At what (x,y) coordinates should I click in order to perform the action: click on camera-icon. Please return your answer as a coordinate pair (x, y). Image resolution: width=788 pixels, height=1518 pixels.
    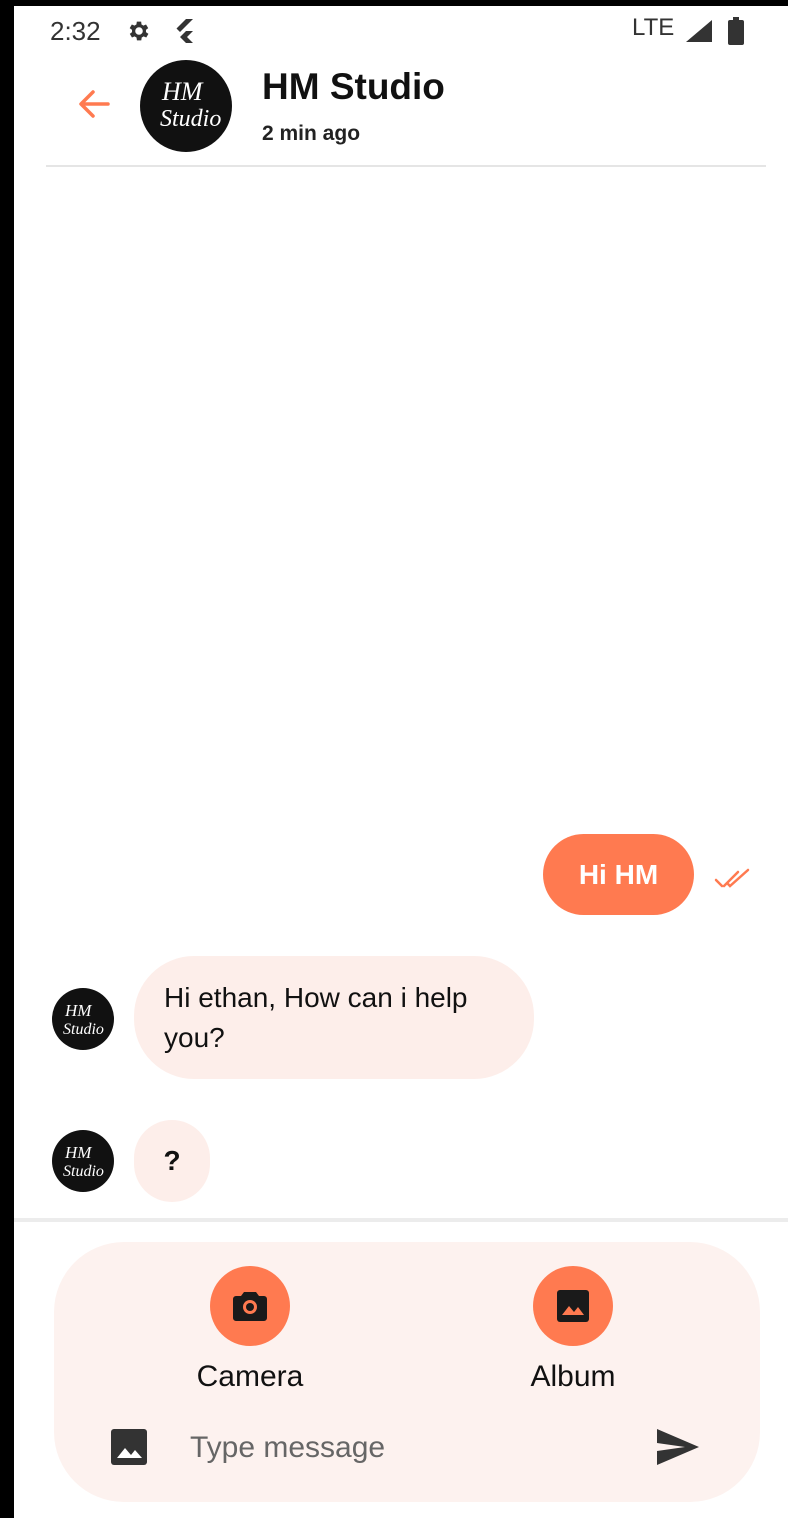
    Looking at the image, I should click on (250, 1306).